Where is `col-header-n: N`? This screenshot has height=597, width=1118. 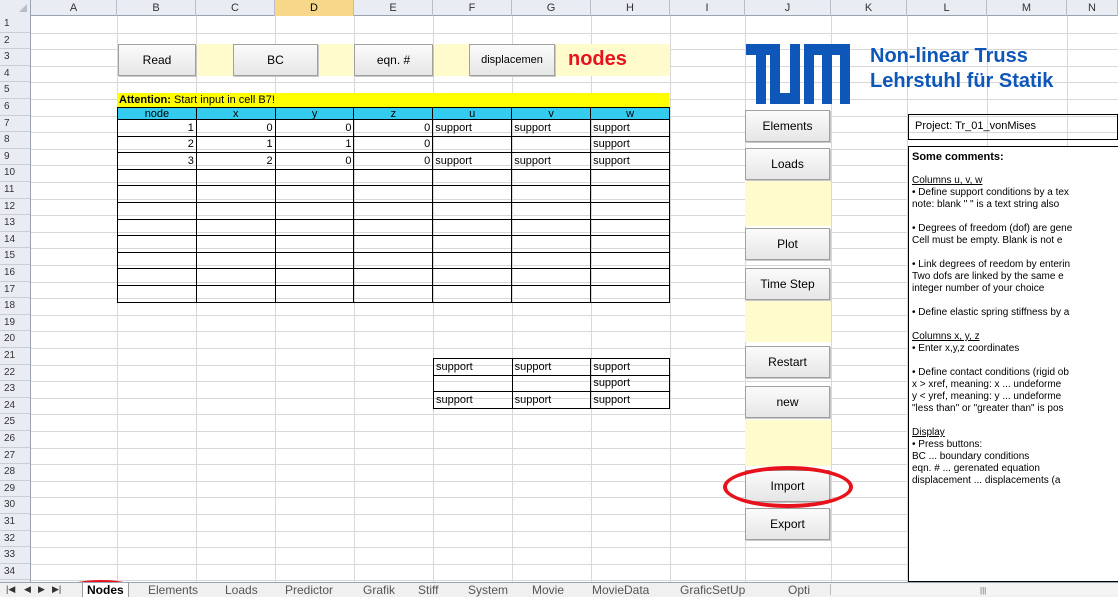
col-header-n: N is located at coordinates (1092, 8).